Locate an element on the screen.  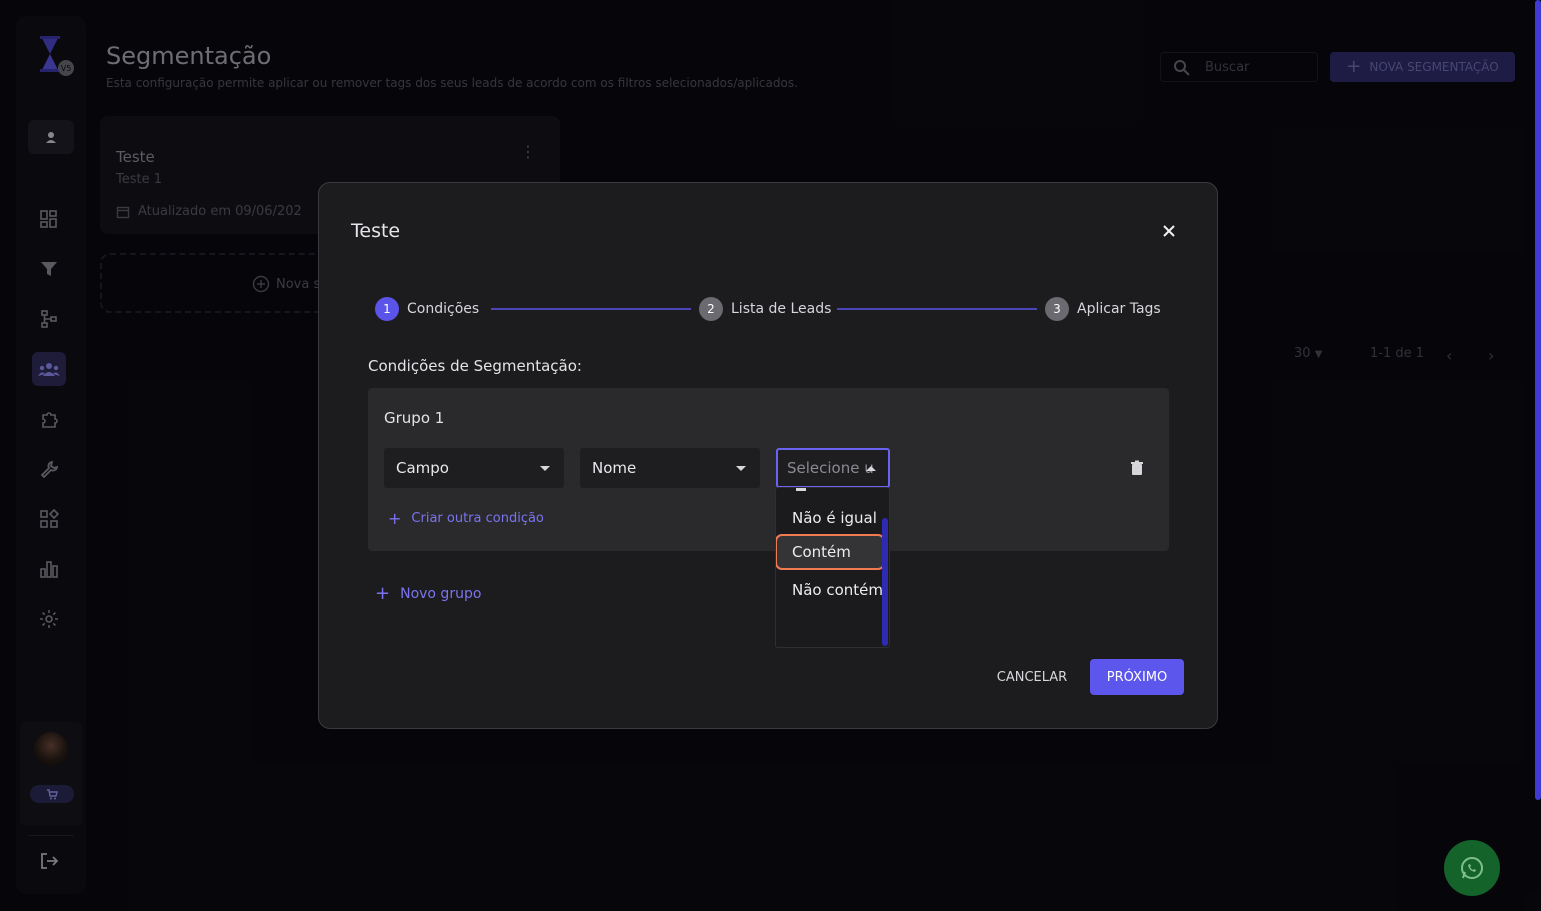
attribute-select: Nome is located at coordinates (670, 468).